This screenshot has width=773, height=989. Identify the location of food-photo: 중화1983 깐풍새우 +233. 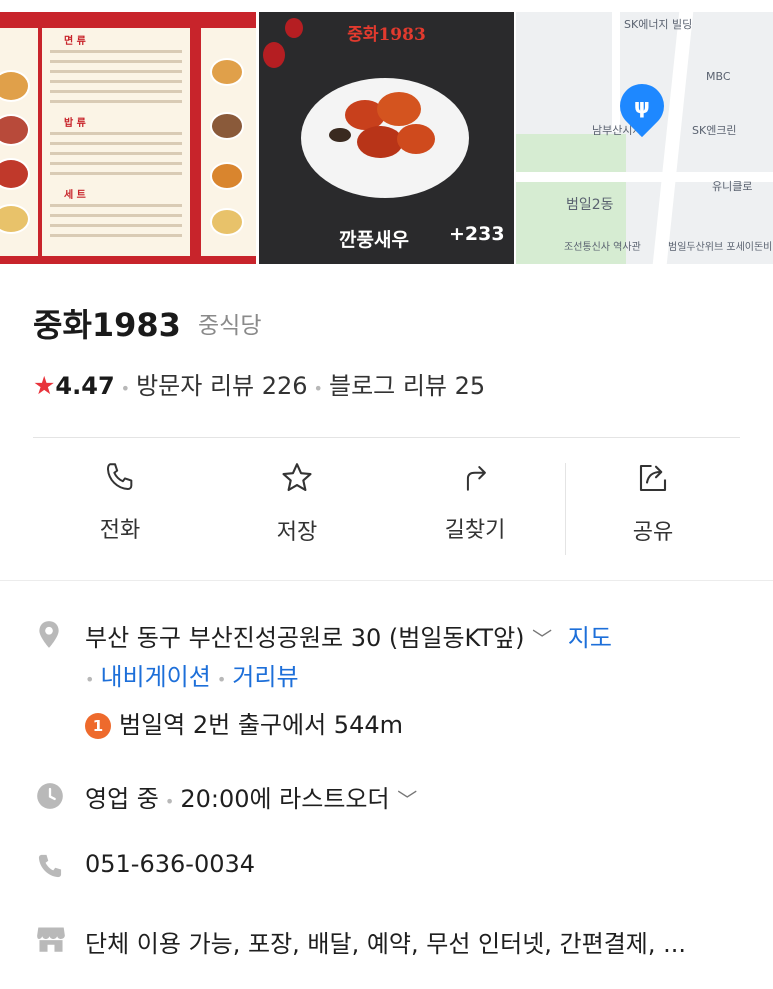
(386, 138).